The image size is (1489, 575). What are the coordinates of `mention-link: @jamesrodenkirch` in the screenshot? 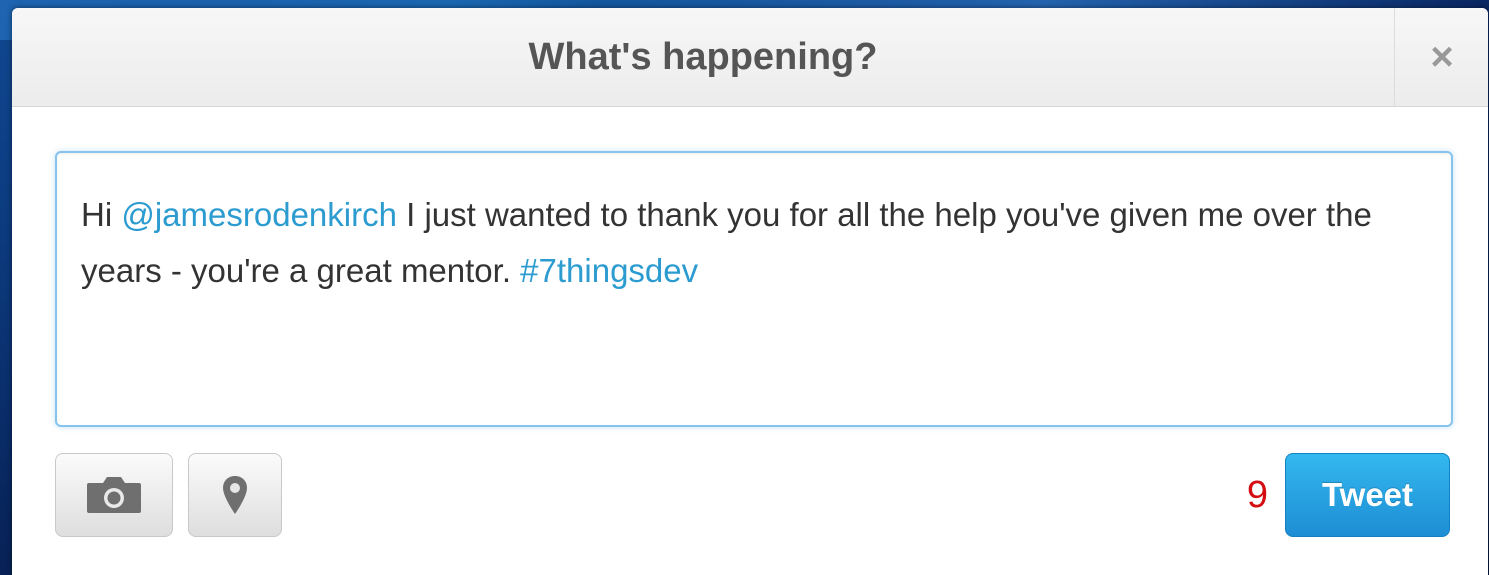 It's located at (259, 214).